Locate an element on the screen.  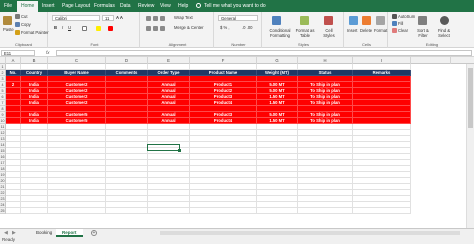
bold-icon: B is located at coordinates (55, 27).